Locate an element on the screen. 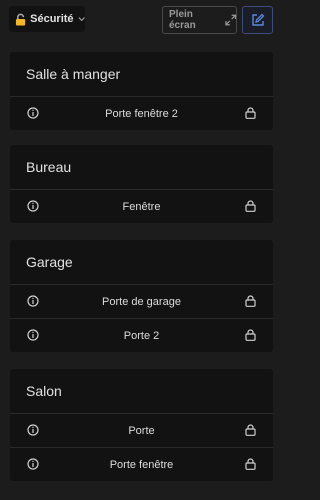 This screenshot has height=500, width=320. edit-icon is located at coordinates (257, 19).